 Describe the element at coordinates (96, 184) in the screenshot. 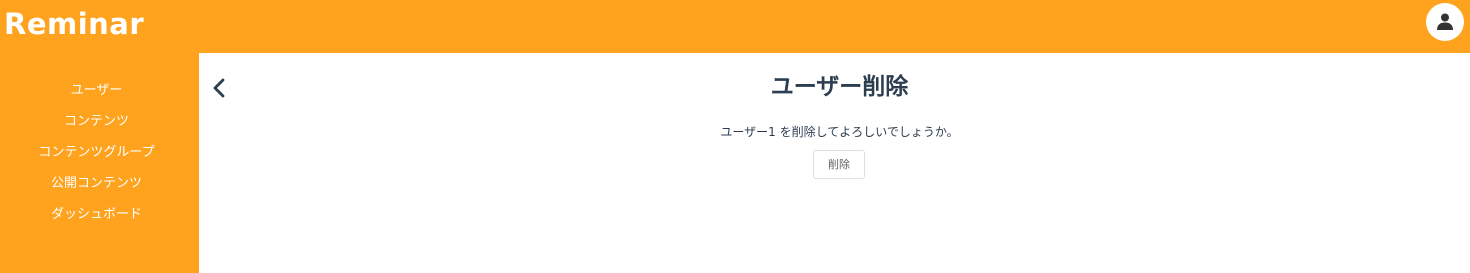

I see `sidebar-item-published-contents: 公開コンテンツ` at that location.